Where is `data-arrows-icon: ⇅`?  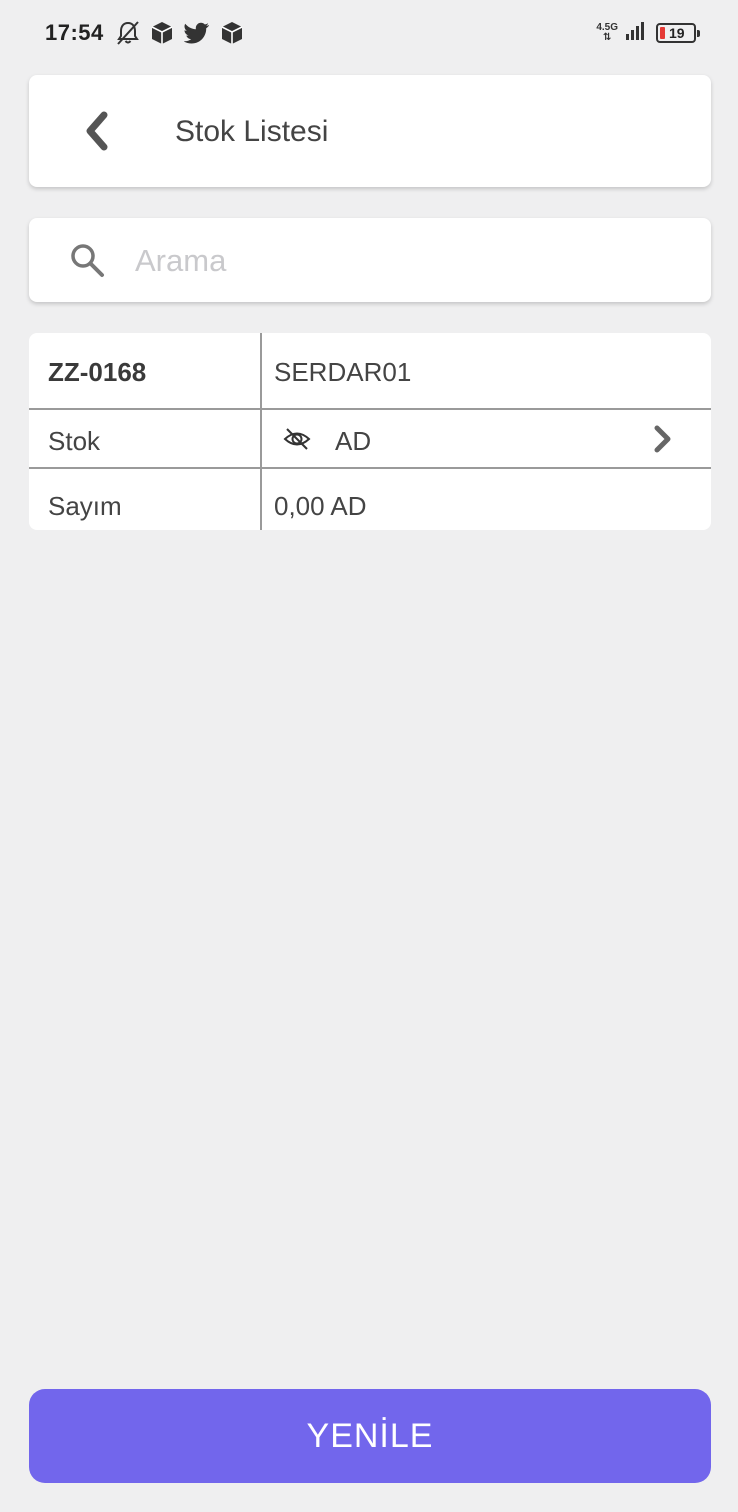 data-arrows-icon: ⇅ is located at coordinates (607, 37).